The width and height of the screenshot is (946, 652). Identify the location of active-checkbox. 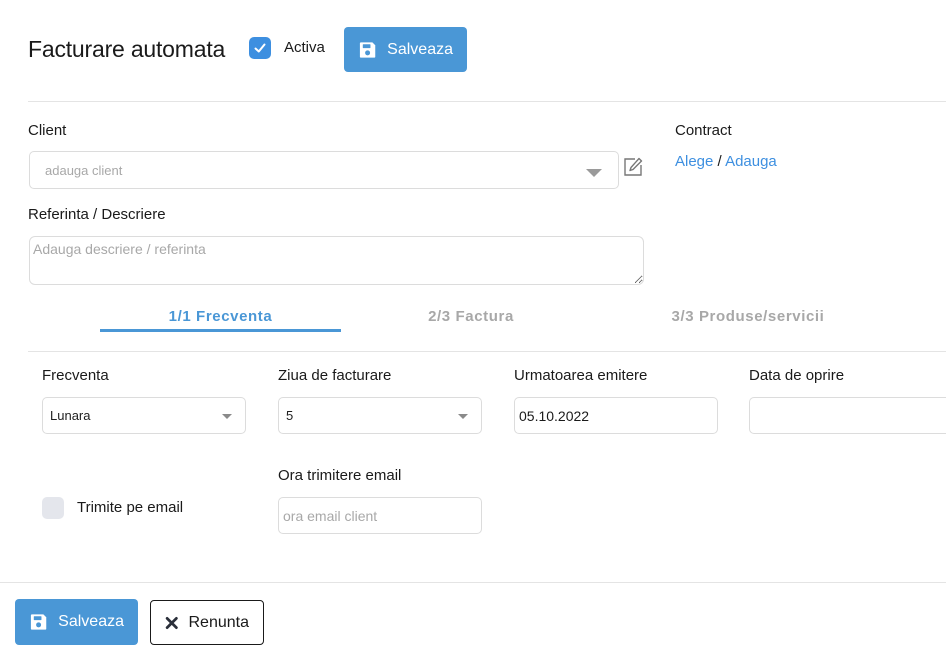
(260, 48).